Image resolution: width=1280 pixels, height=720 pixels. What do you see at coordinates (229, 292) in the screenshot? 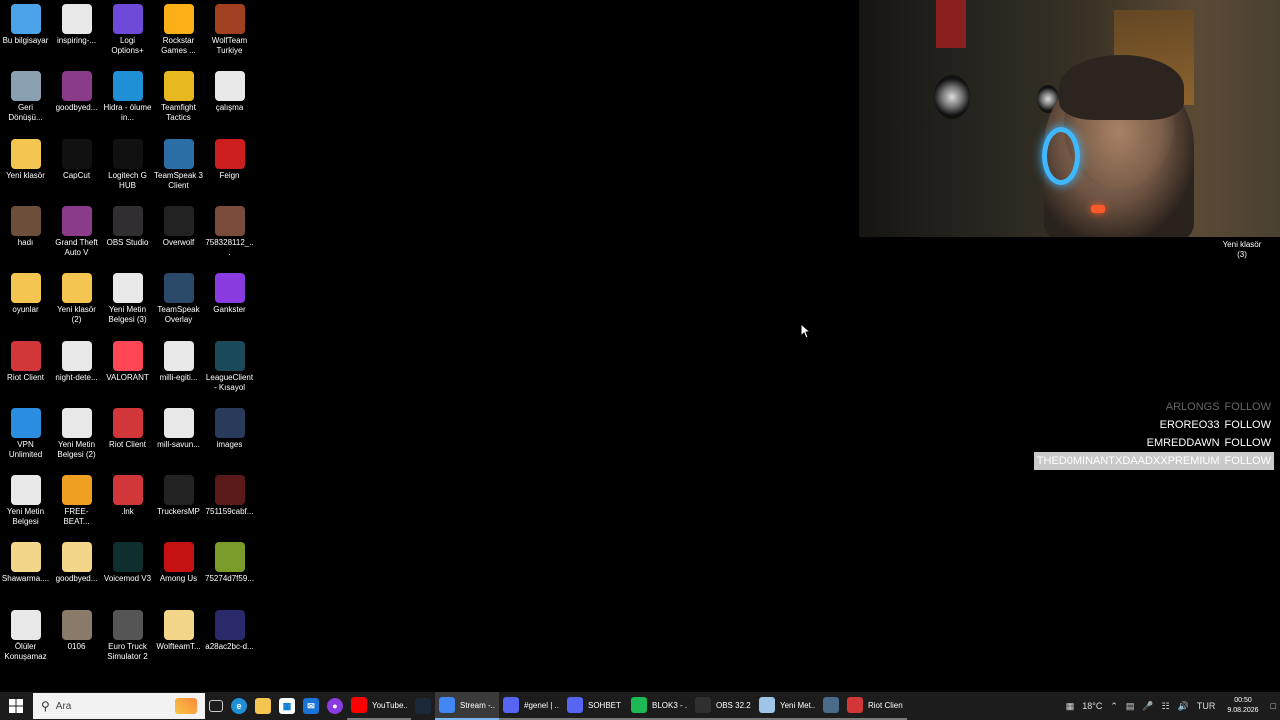
I see `desktop-icon: Gankster` at bounding box center [229, 292].